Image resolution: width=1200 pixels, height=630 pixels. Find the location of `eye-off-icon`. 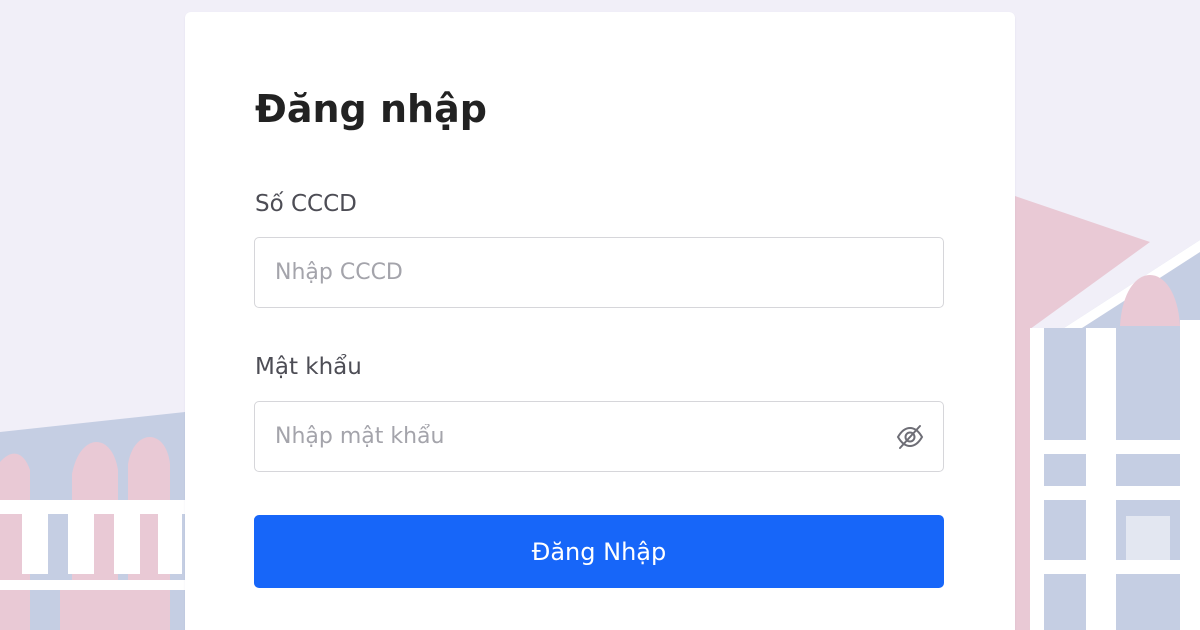

eye-off-icon is located at coordinates (910, 437).